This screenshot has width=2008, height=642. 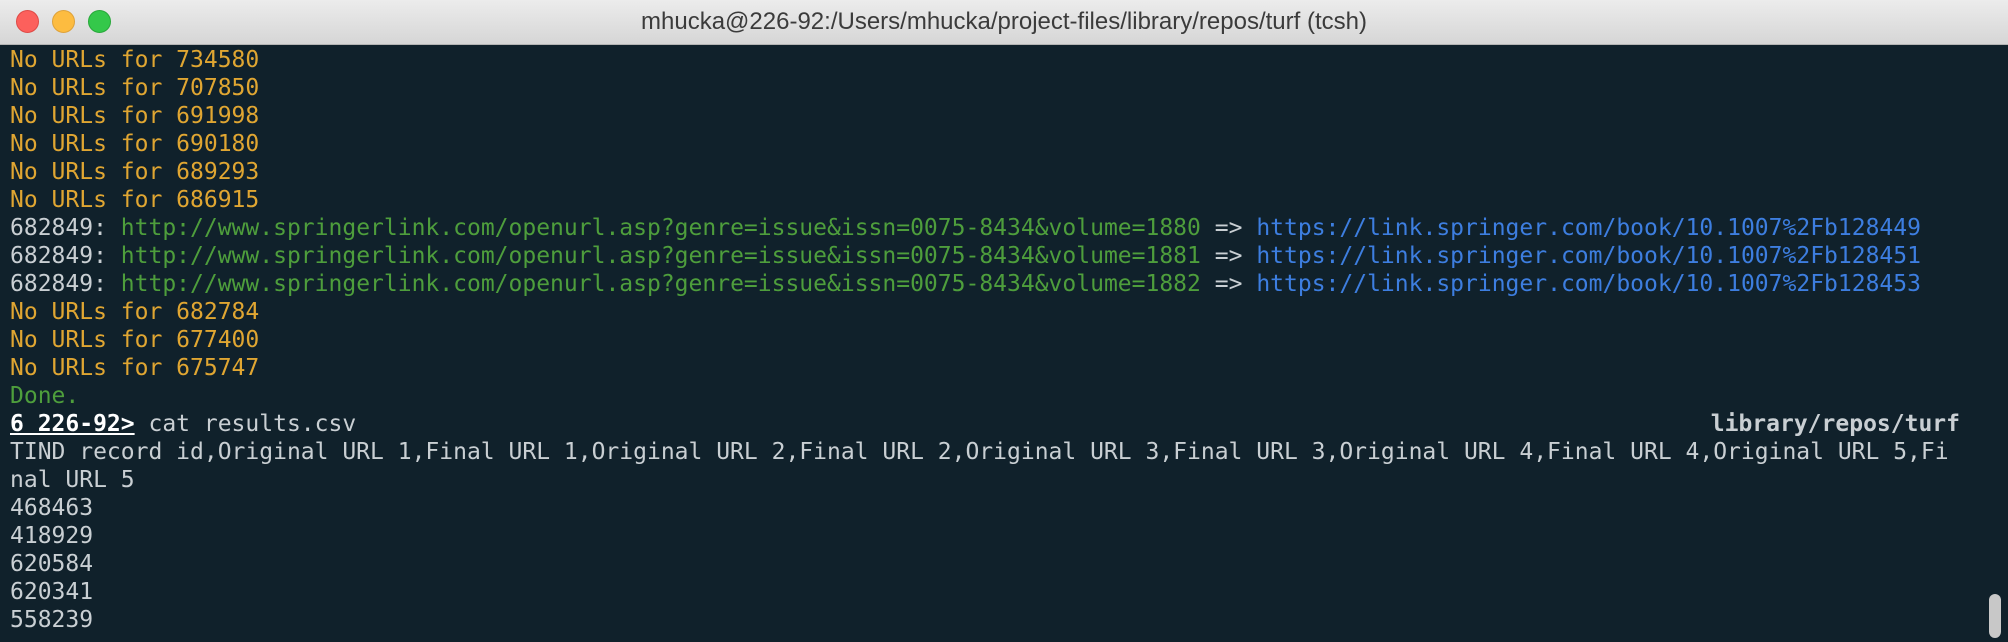 What do you see at coordinates (245, 424) in the screenshot?
I see `command-text: cat results.csv` at bounding box center [245, 424].